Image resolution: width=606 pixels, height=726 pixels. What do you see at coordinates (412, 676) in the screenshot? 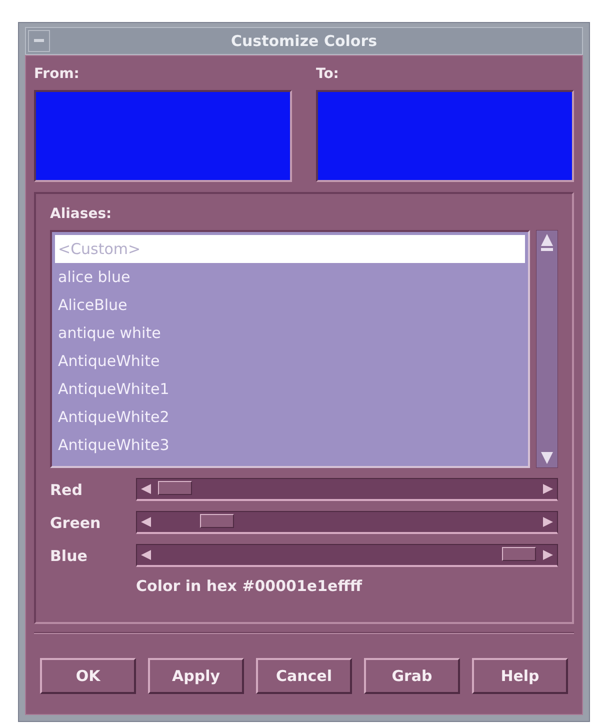
I see `dialog-button: Grab` at bounding box center [412, 676].